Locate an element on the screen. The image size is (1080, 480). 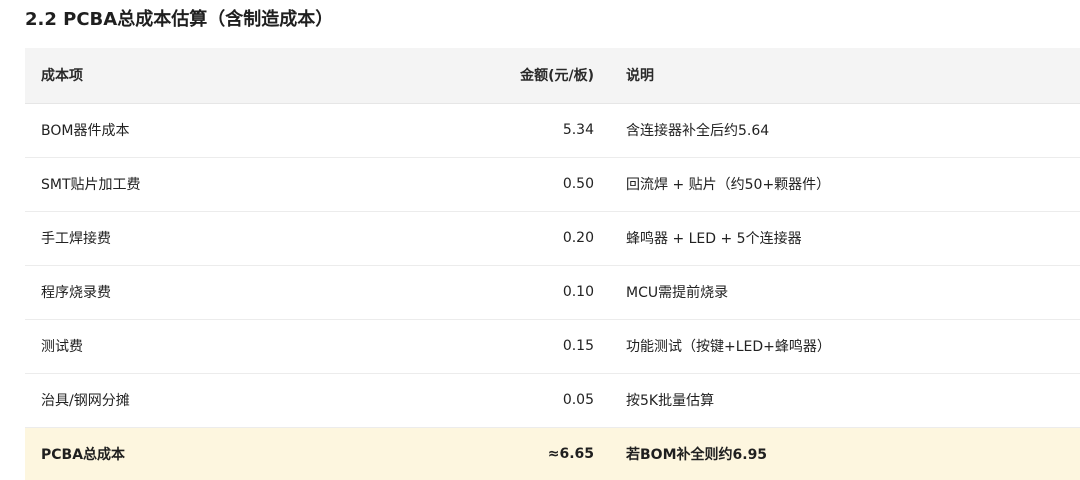
cell-note: 回流焊 + 贴片（约50+颗器件） is located at coordinates (845, 184).